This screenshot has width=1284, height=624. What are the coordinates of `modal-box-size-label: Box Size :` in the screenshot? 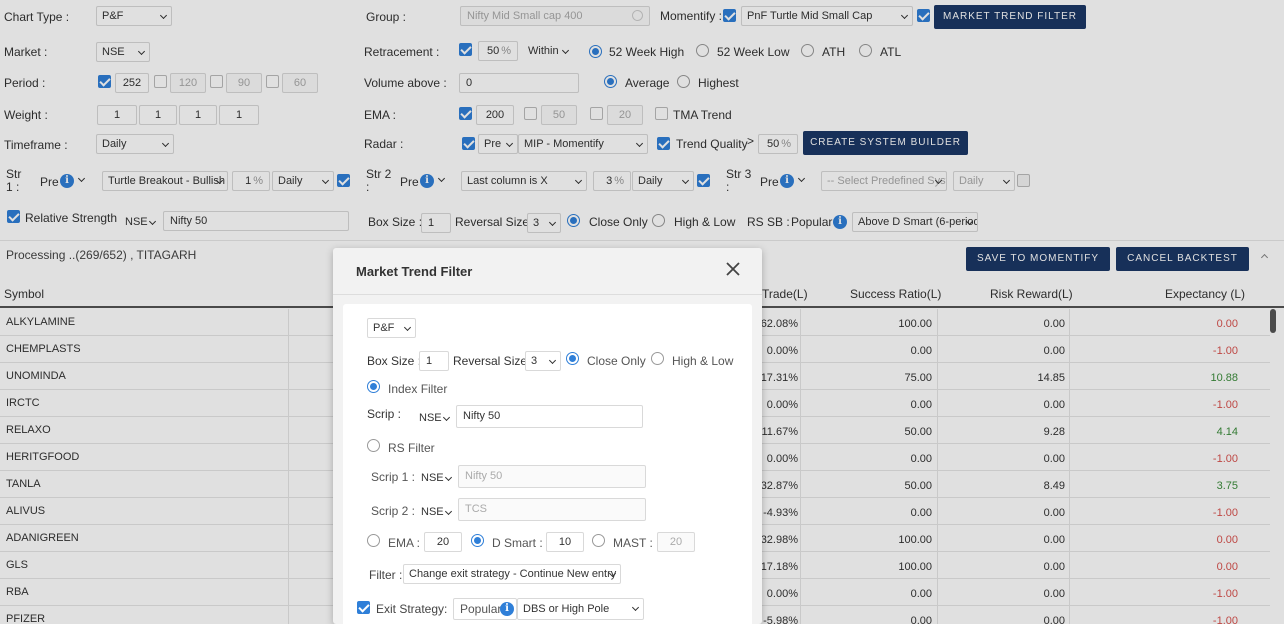 It's located at (394, 361).